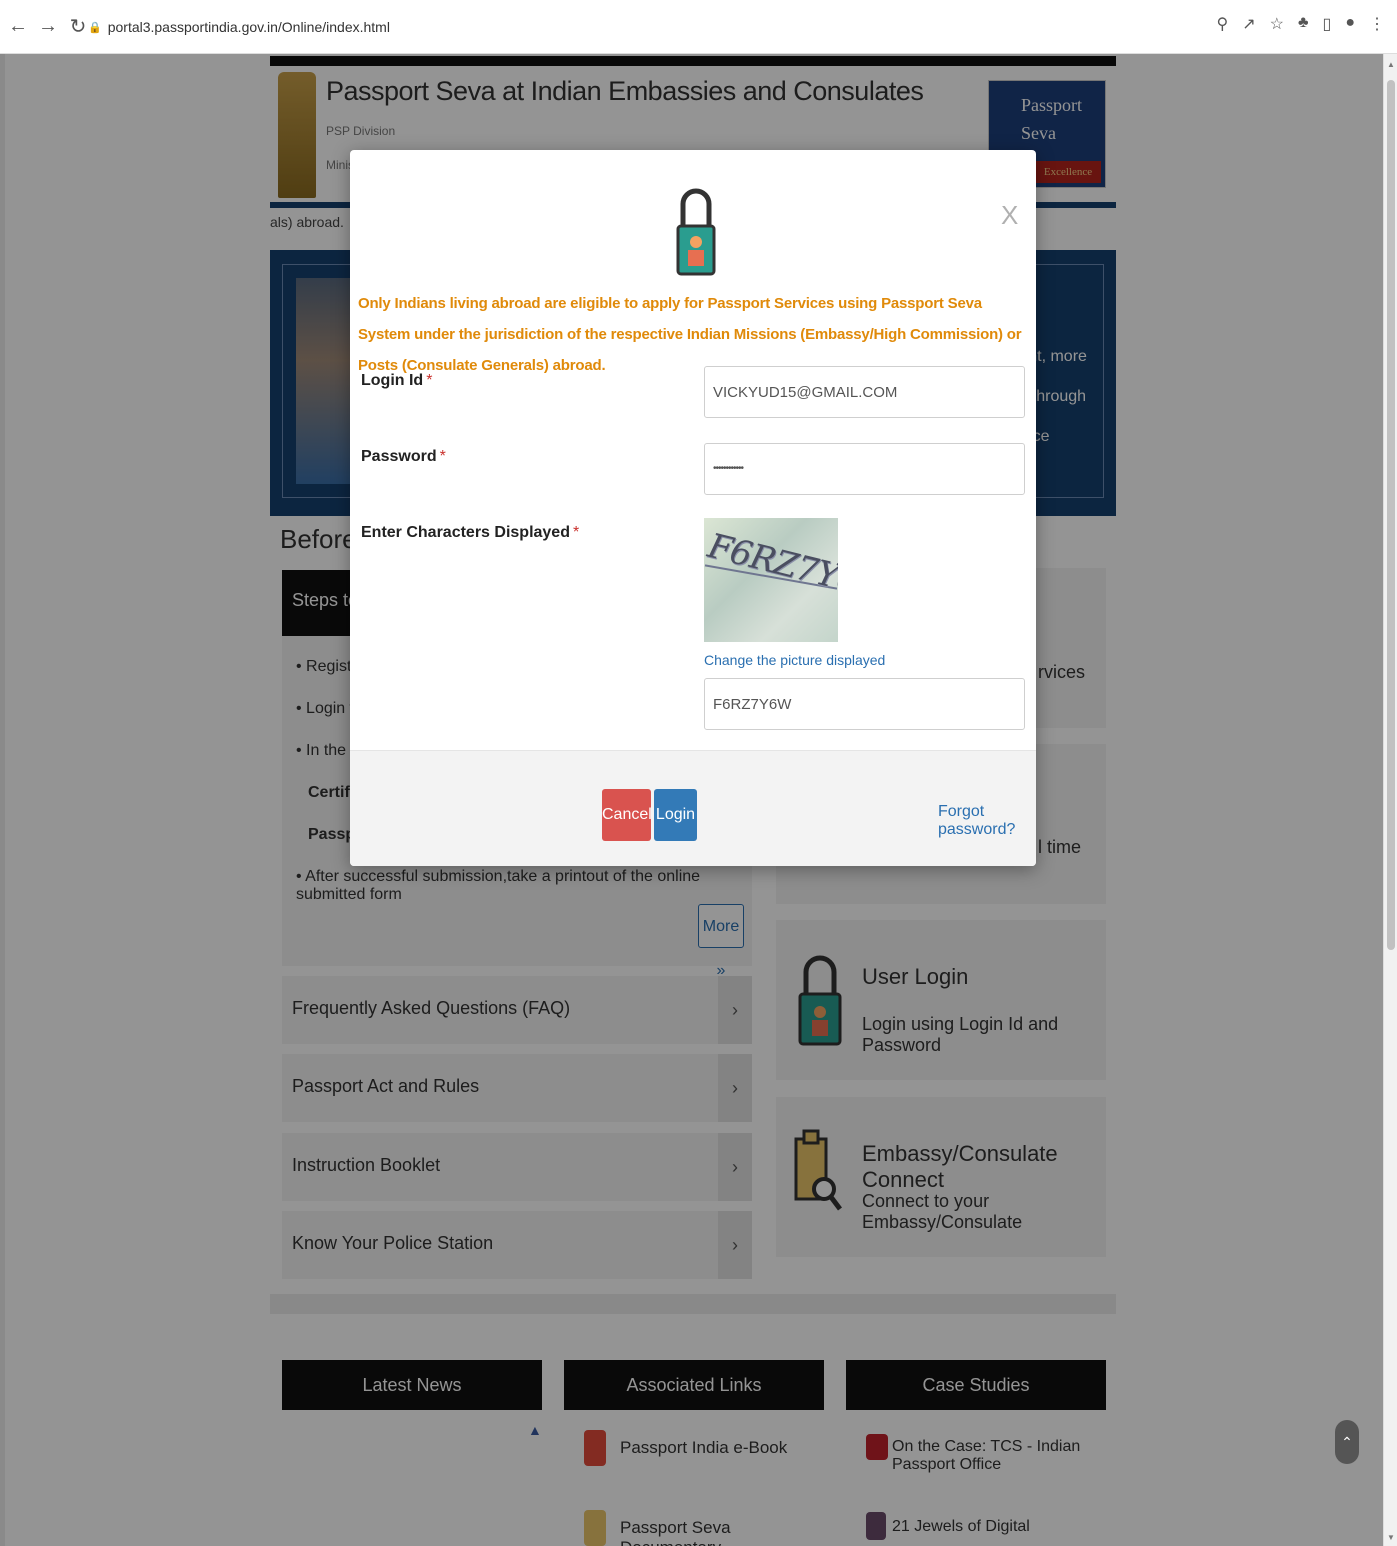  Describe the element at coordinates (1248, 24) in the screenshot. I see `share-icon: ↗` at that location.